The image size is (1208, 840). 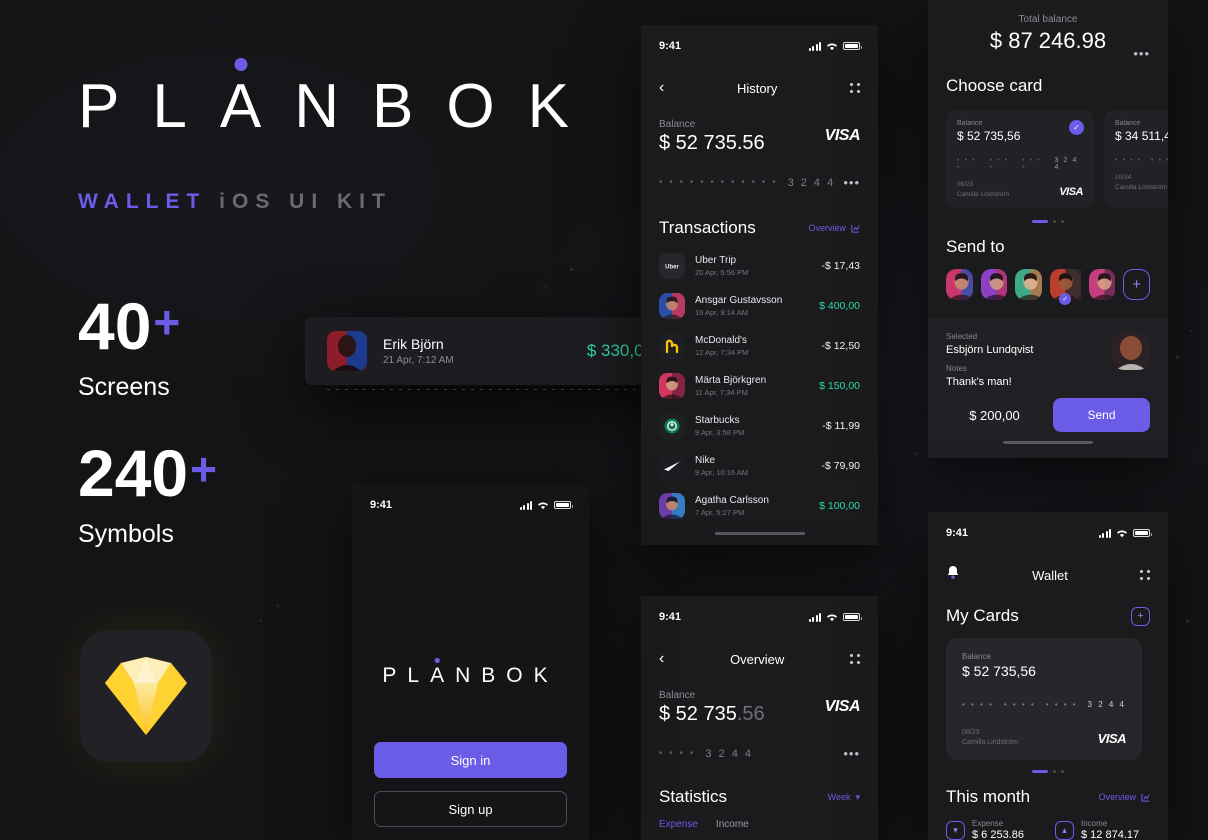 I want to click on card-balance-label: Balance, so click(x=970, y=123).